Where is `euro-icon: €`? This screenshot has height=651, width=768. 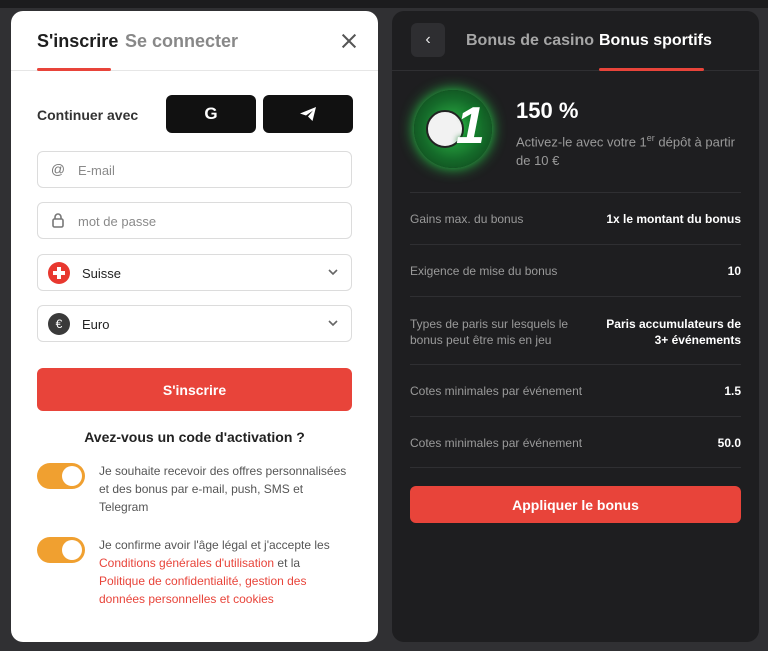
euro-icon: € is located at coordinates (59, 324).